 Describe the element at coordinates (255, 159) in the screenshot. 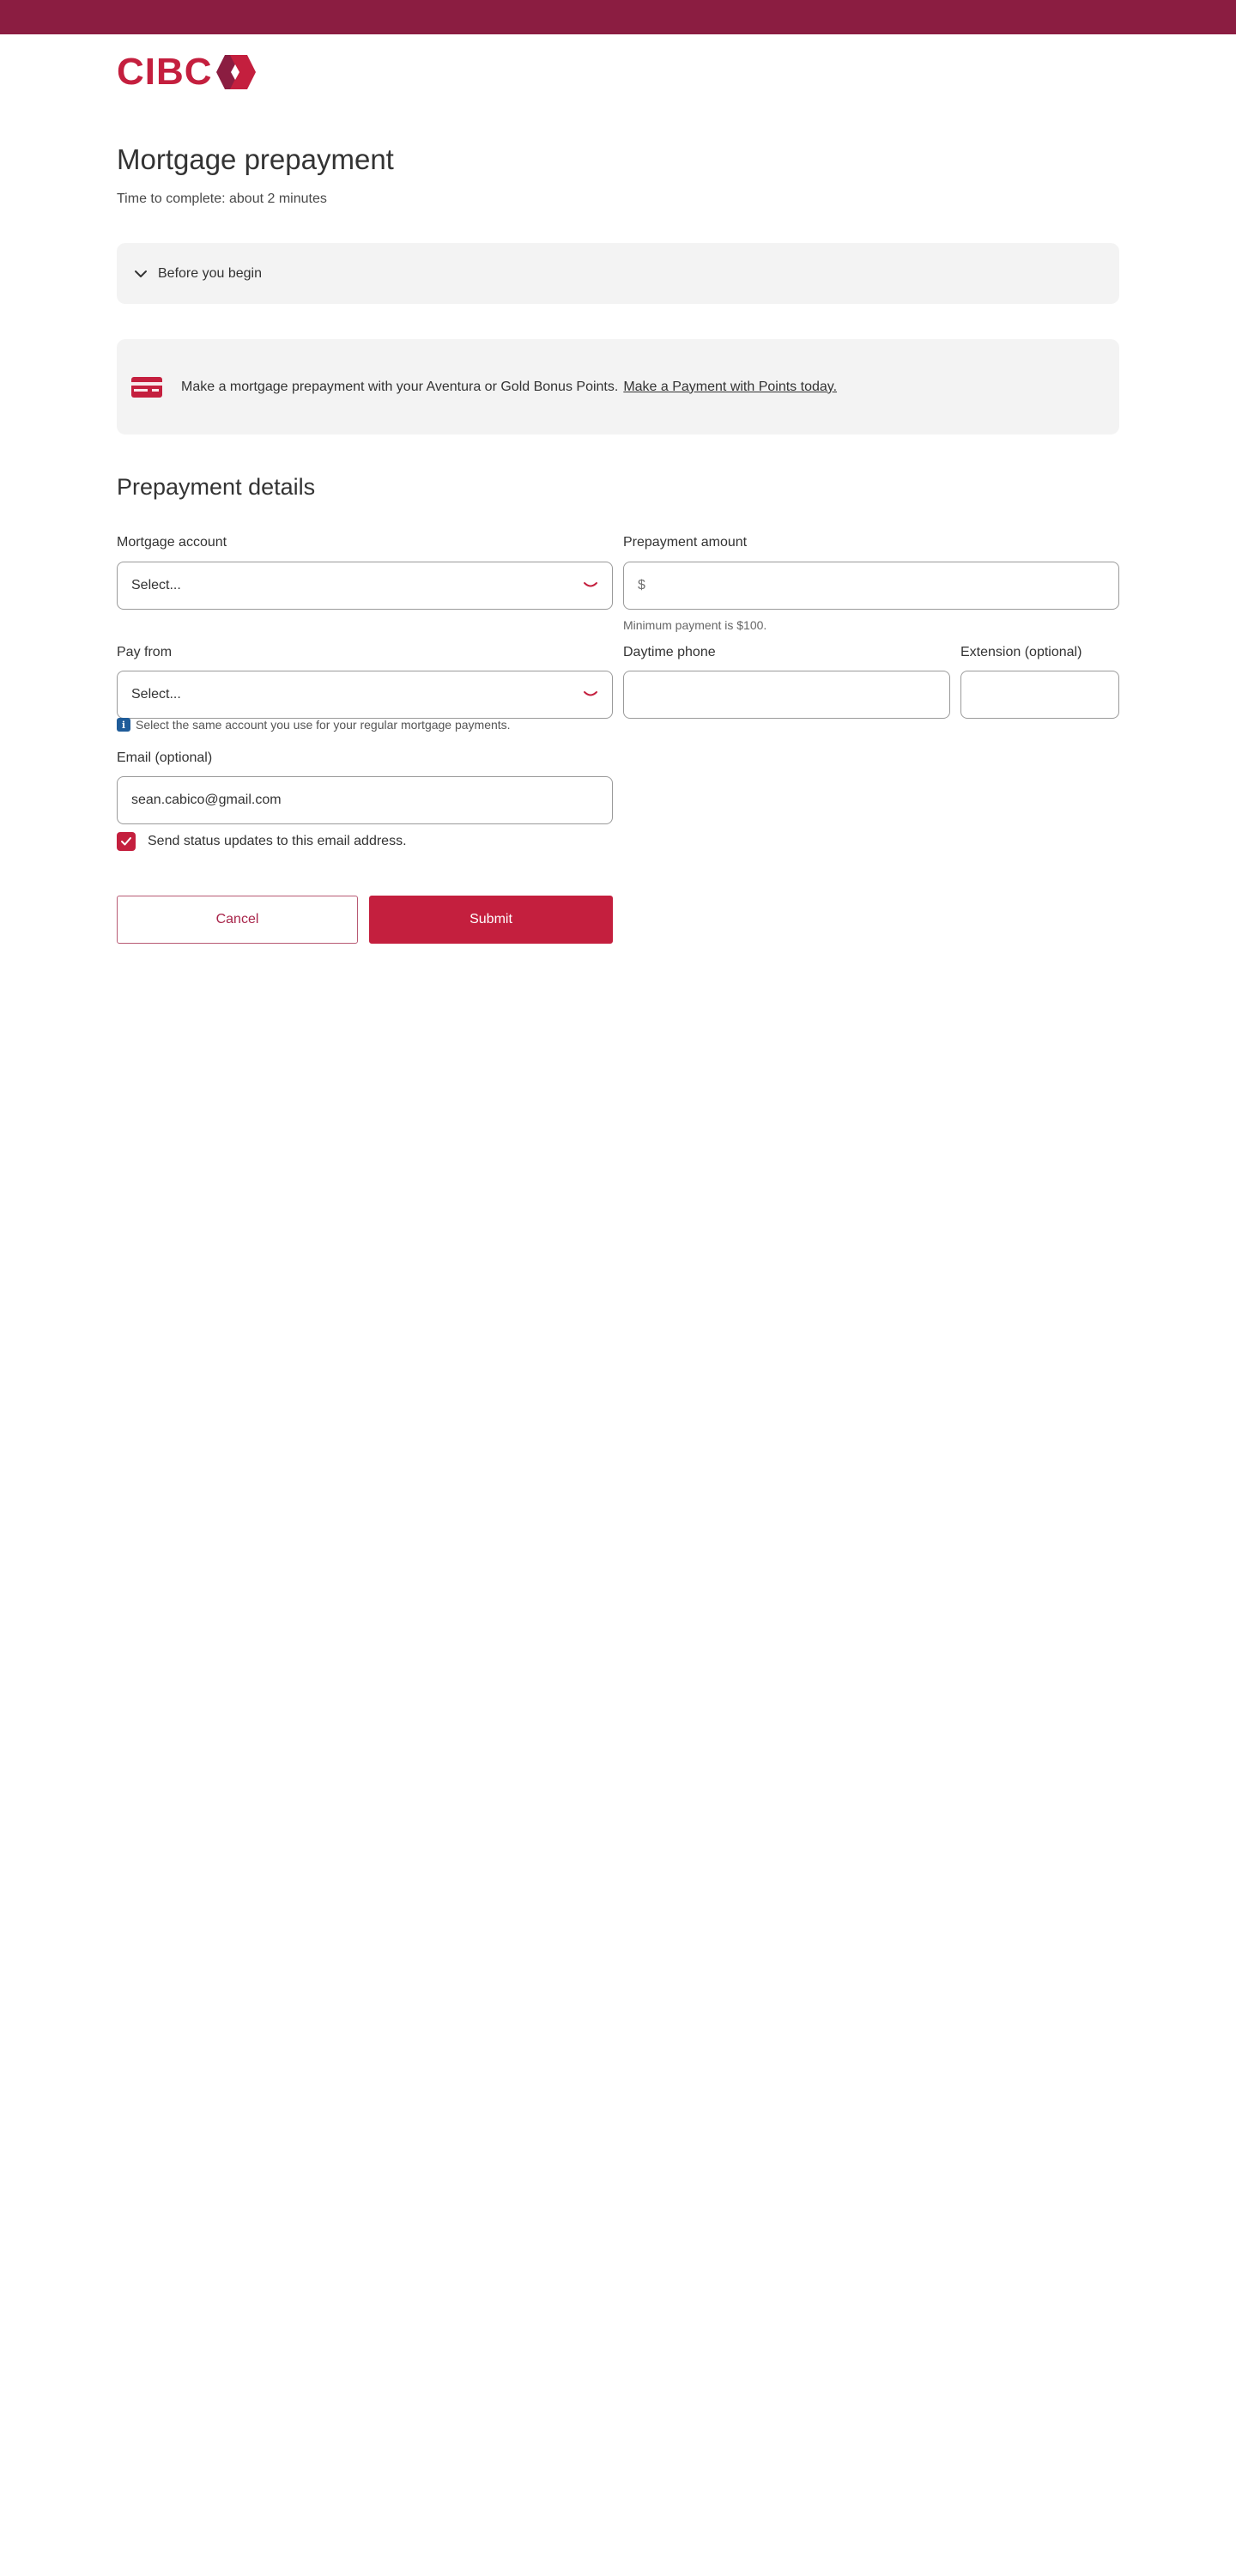

I see `page-title: Mortgage prepayment` at that location.